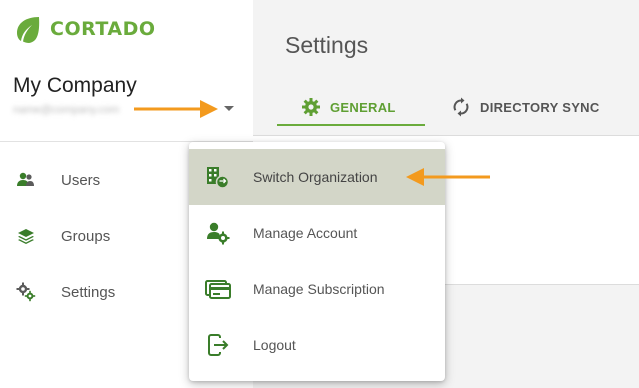 This screenshot has width=639, height=388. Describe the element at coordinates (25, 179) in the screenshot. I see `users-icon` at that location.